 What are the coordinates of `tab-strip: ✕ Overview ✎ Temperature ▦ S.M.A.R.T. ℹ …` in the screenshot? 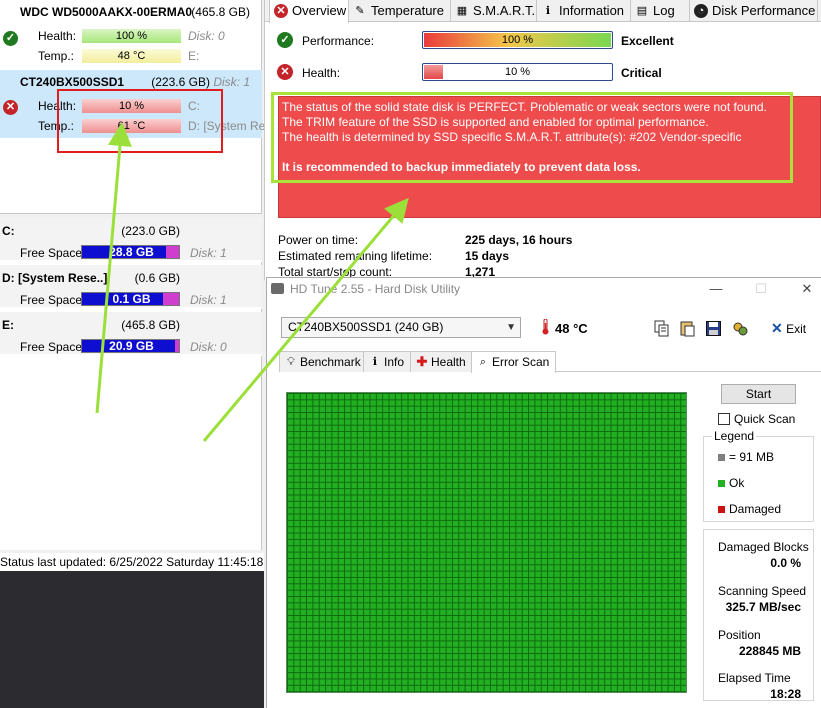 It's located at (543, 11).